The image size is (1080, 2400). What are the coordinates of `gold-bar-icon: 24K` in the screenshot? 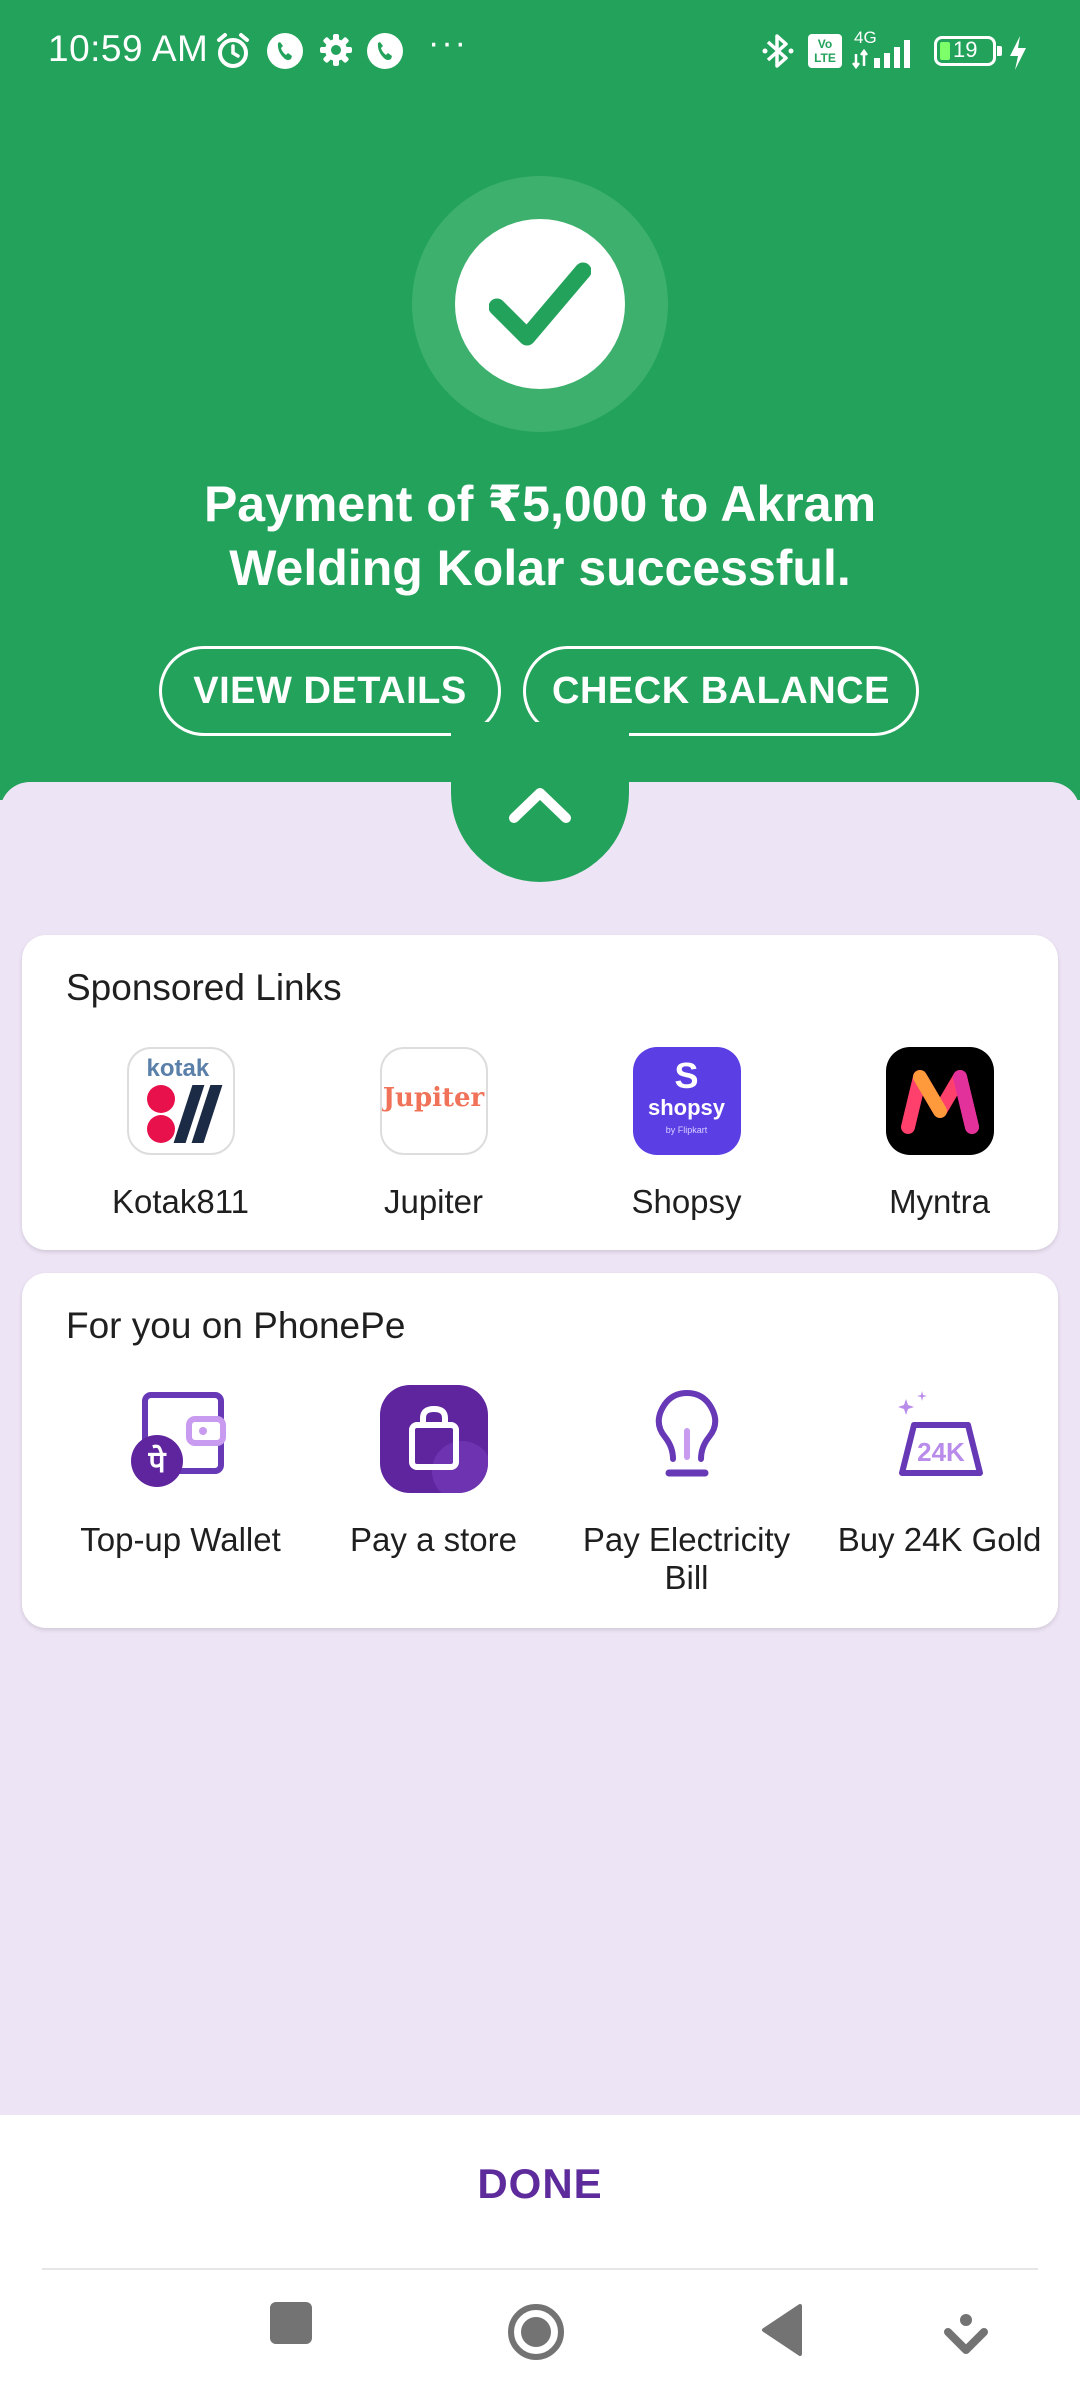 It's located at (940, 1439).